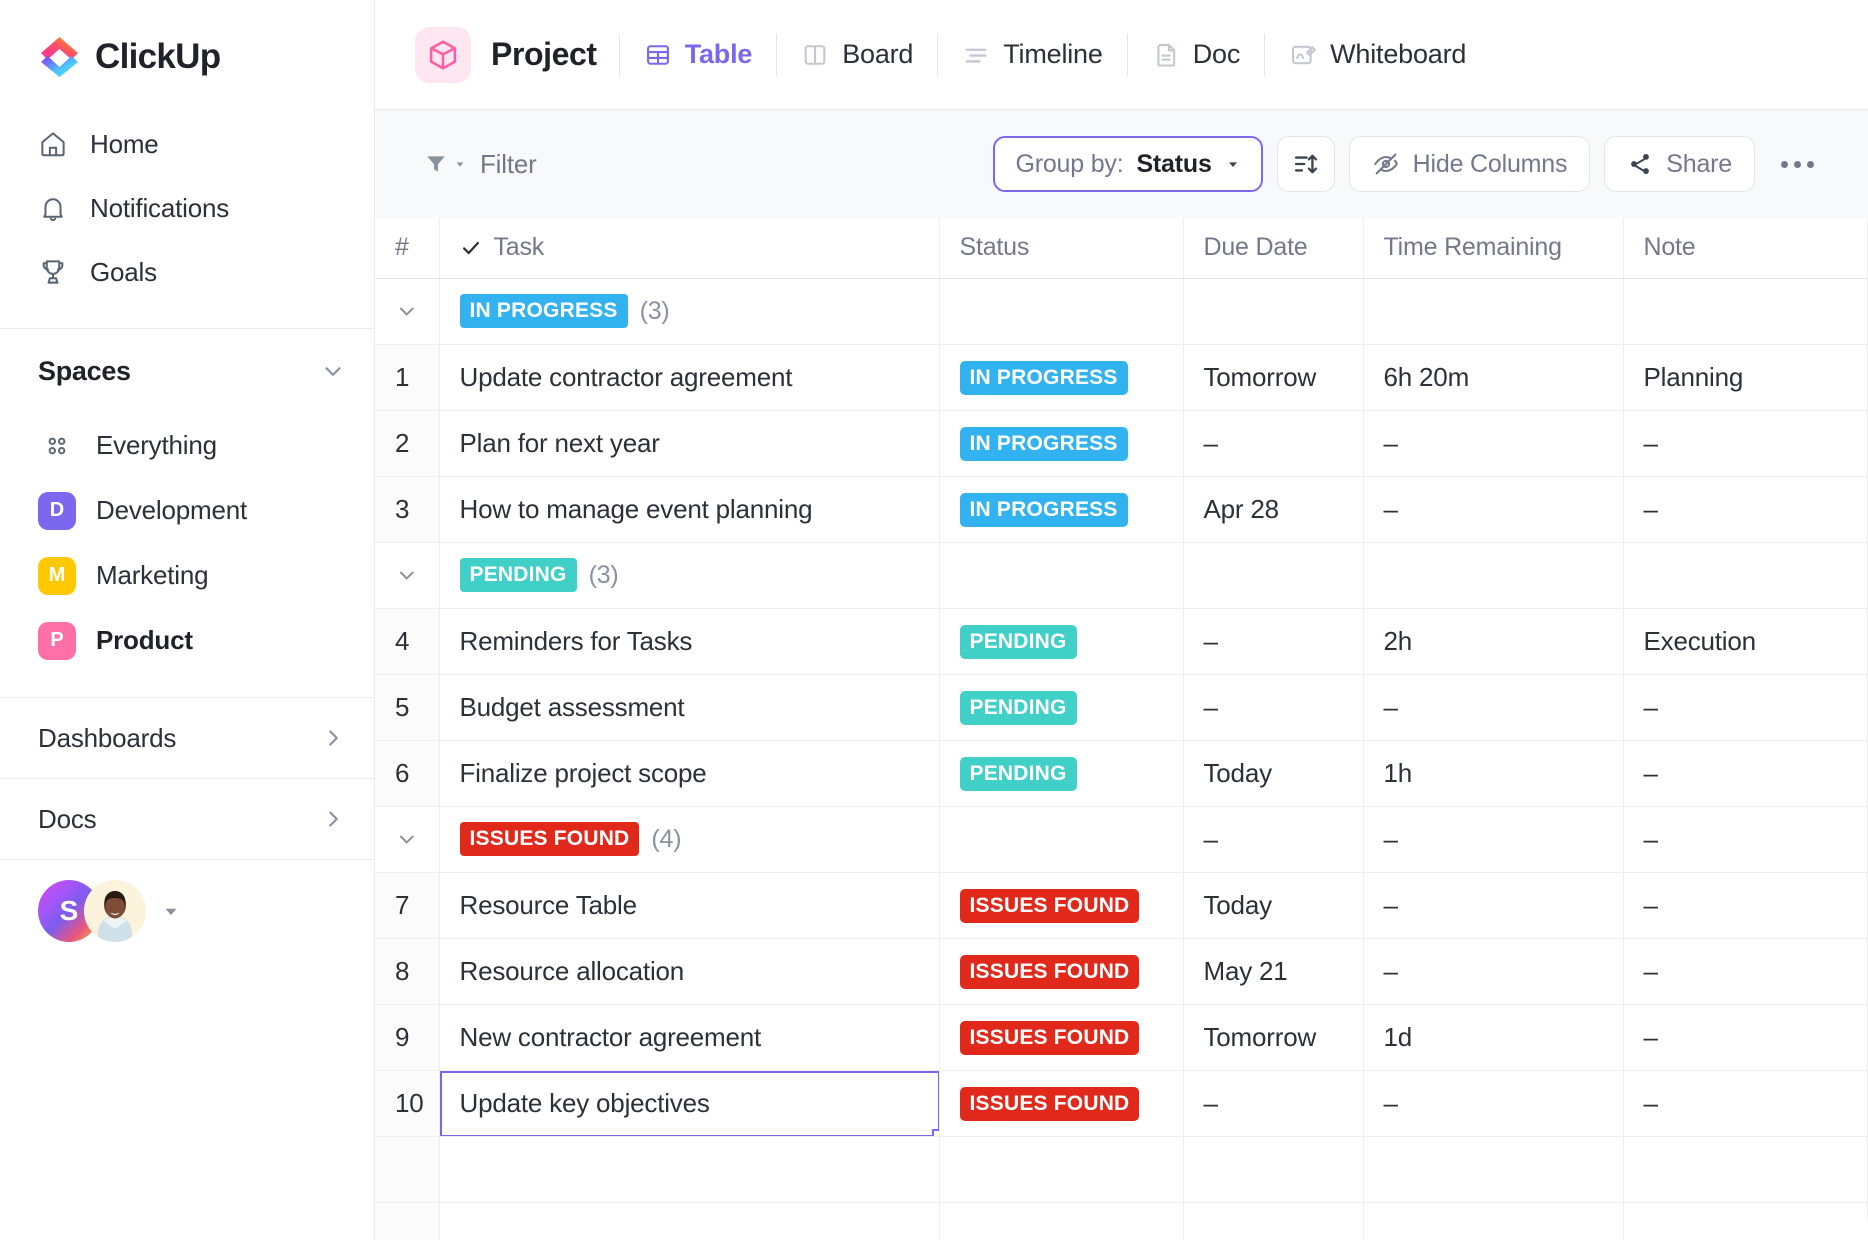  I want to click on task-time-remaining-cell: 1d, so click(1493, 1037).